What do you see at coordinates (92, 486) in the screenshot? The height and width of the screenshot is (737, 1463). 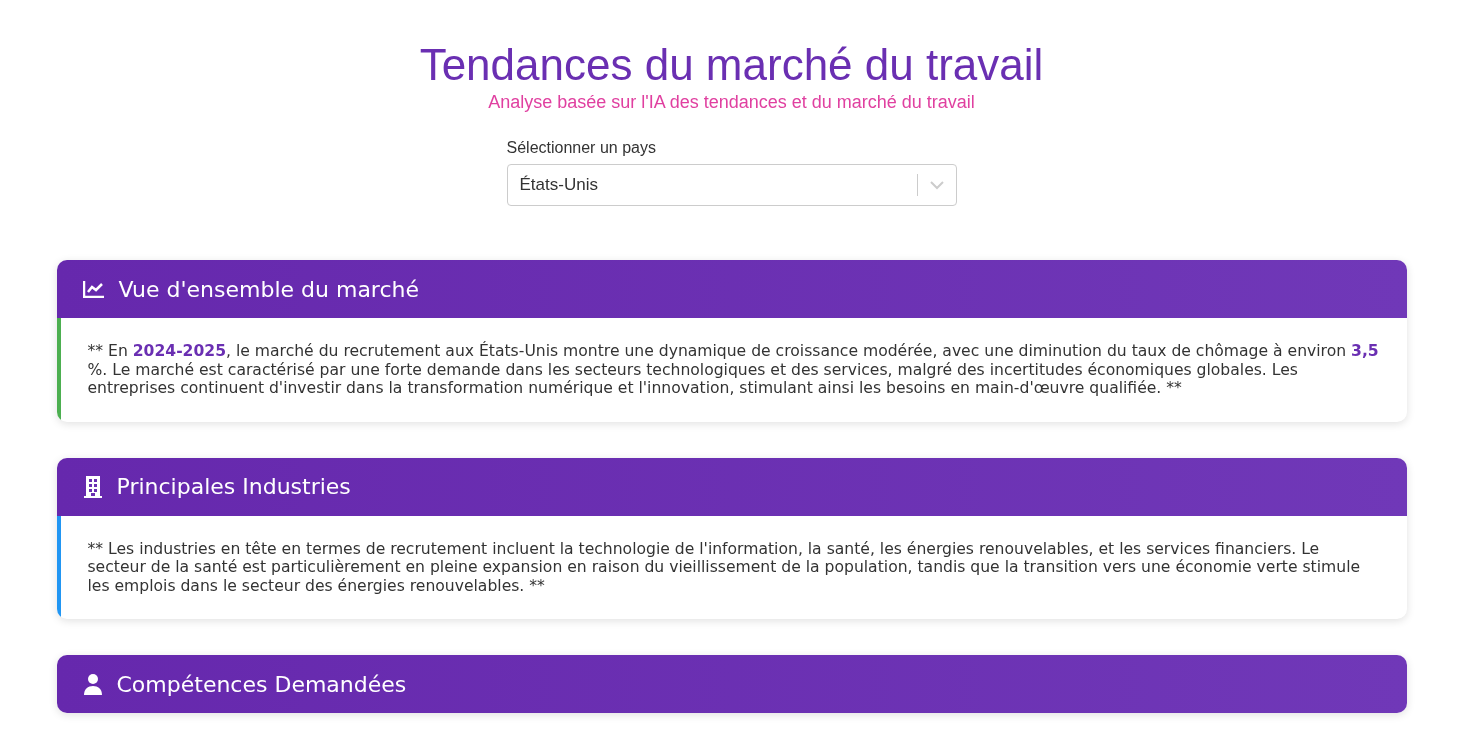 I see `building-icon` at bounding box center [92, 486].